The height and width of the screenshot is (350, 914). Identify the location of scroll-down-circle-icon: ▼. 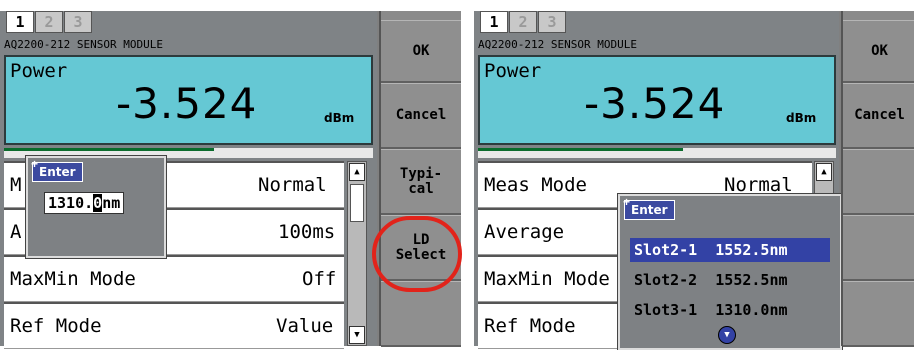
(727, 335).